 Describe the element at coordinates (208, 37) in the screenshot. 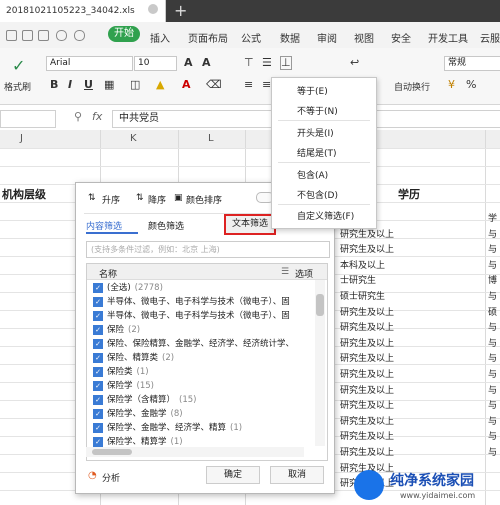

I see `menu-page-layout: 页面布局` at that location.